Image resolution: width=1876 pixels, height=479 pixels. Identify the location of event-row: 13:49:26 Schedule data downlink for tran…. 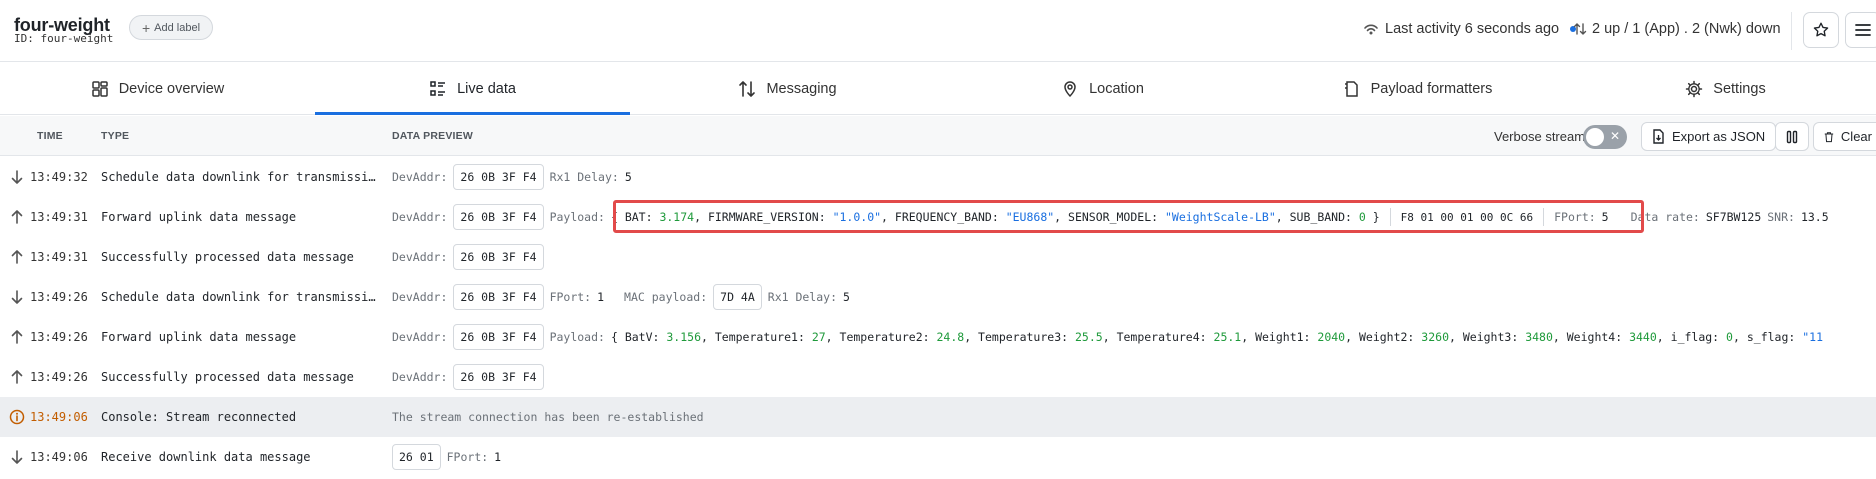
(938, 297).